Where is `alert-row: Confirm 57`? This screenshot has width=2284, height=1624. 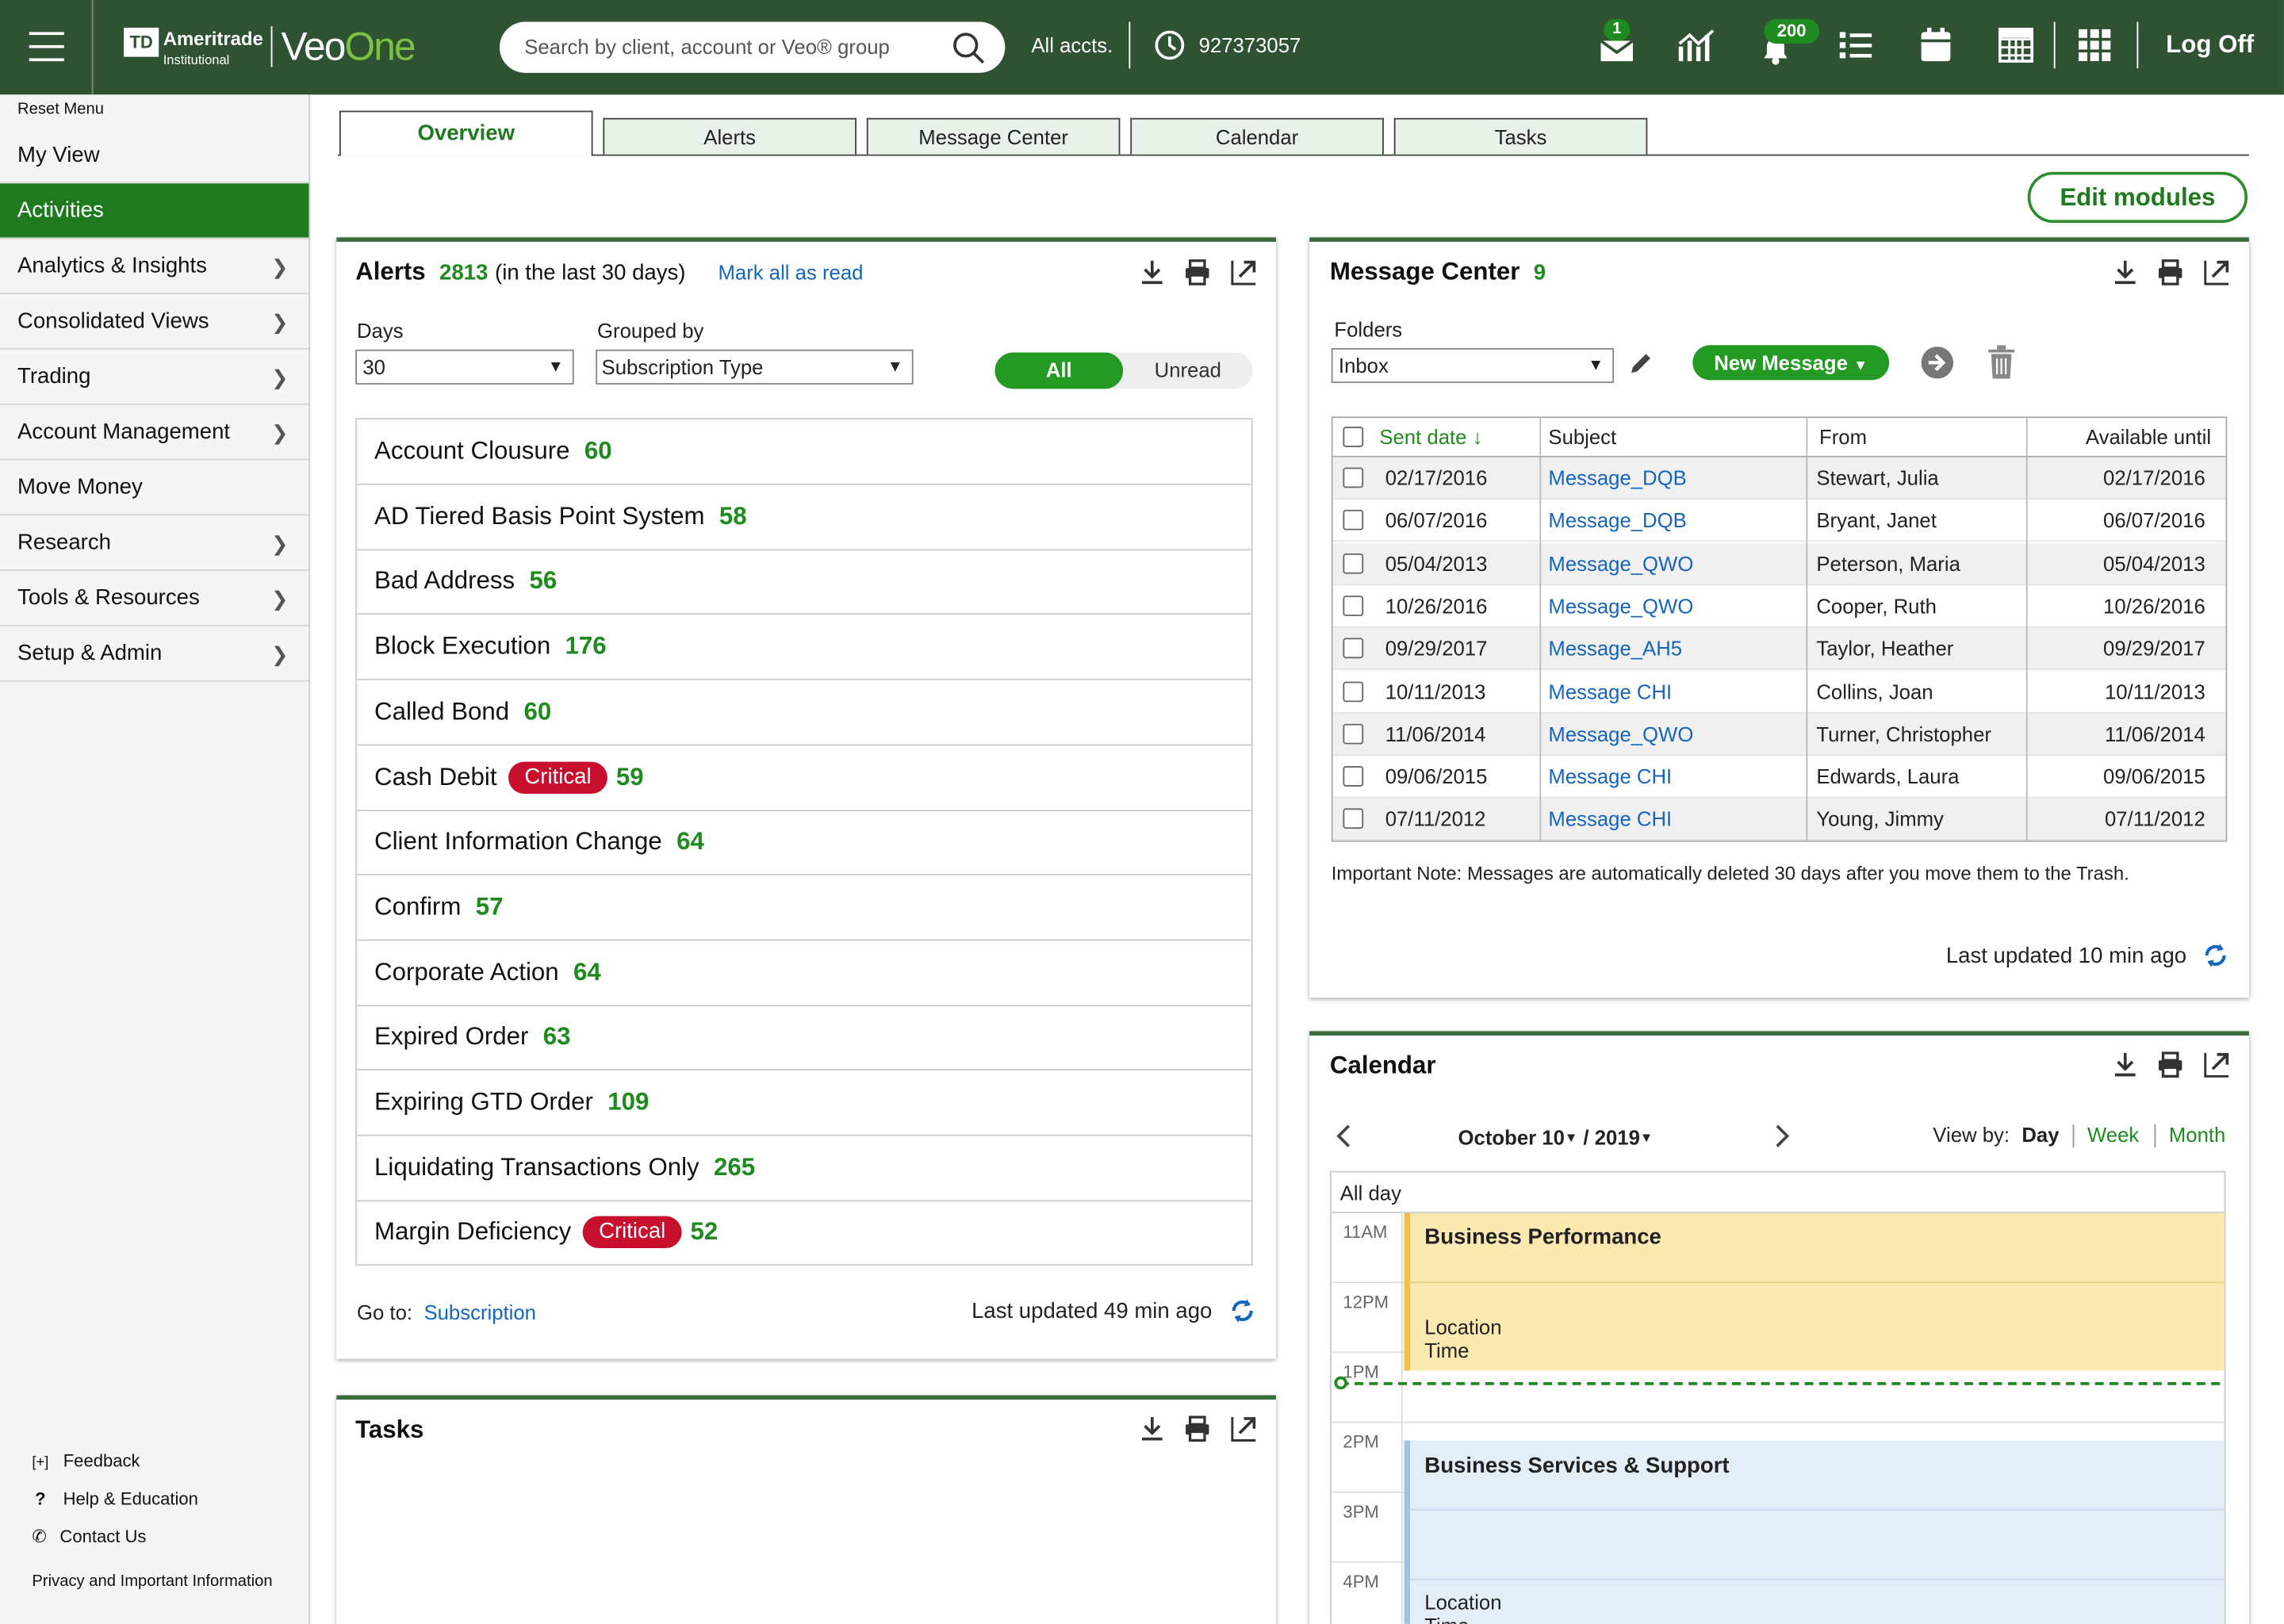 alert-row: Confirm 57 is located at coordinates (804, 908).